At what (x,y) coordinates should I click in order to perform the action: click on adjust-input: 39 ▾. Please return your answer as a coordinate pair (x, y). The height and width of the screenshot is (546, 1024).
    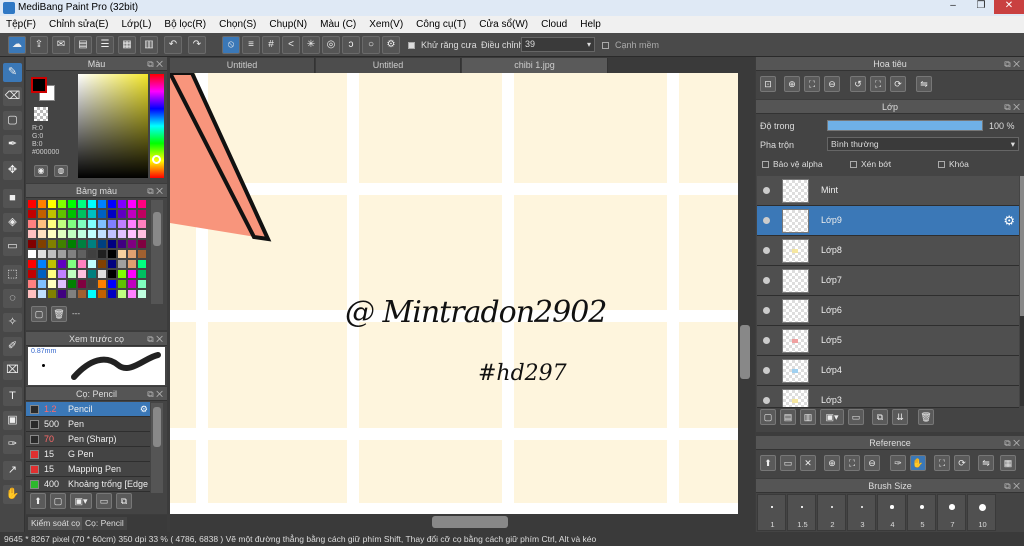
    Looking at the image, I should click on (558, 44).